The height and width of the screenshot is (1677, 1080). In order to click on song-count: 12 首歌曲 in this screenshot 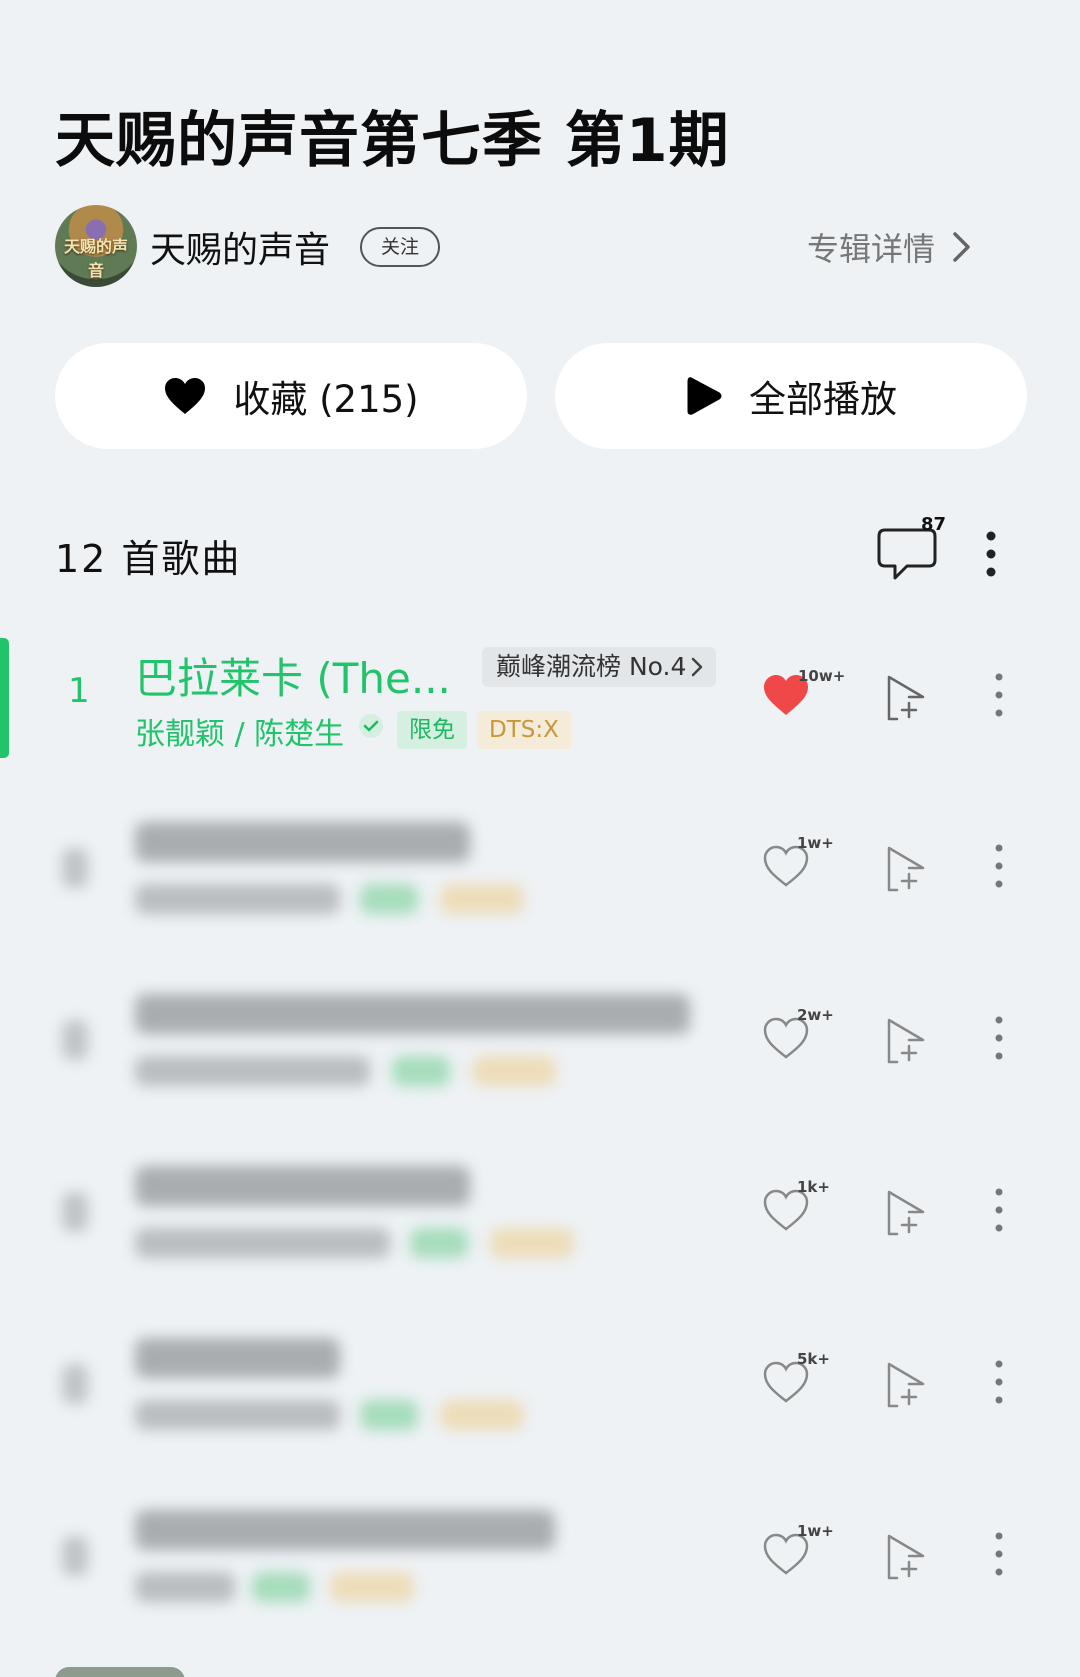, I will do `click(148, 559)`.